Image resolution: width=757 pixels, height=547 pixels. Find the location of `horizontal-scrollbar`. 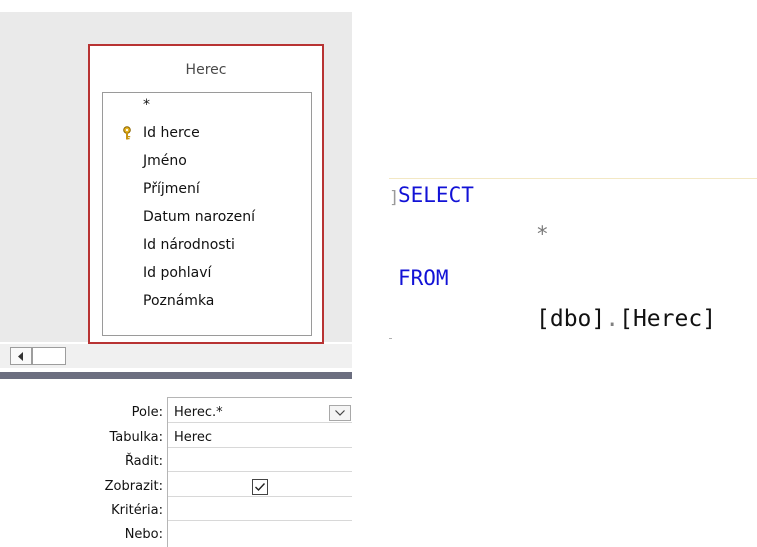

horizontal-scrollbar is located at coordinates (176, 356).